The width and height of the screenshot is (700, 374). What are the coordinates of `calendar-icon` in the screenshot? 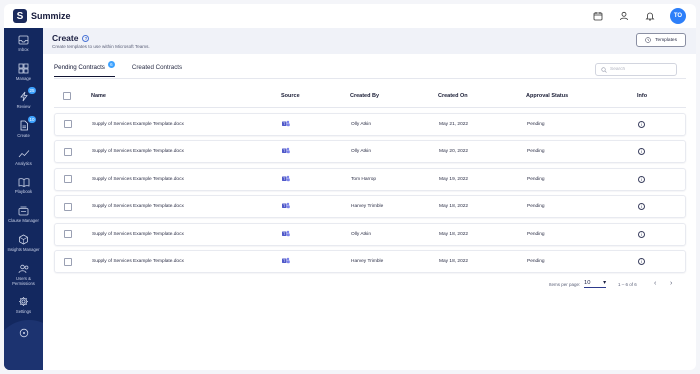 It's located at (598, 16).